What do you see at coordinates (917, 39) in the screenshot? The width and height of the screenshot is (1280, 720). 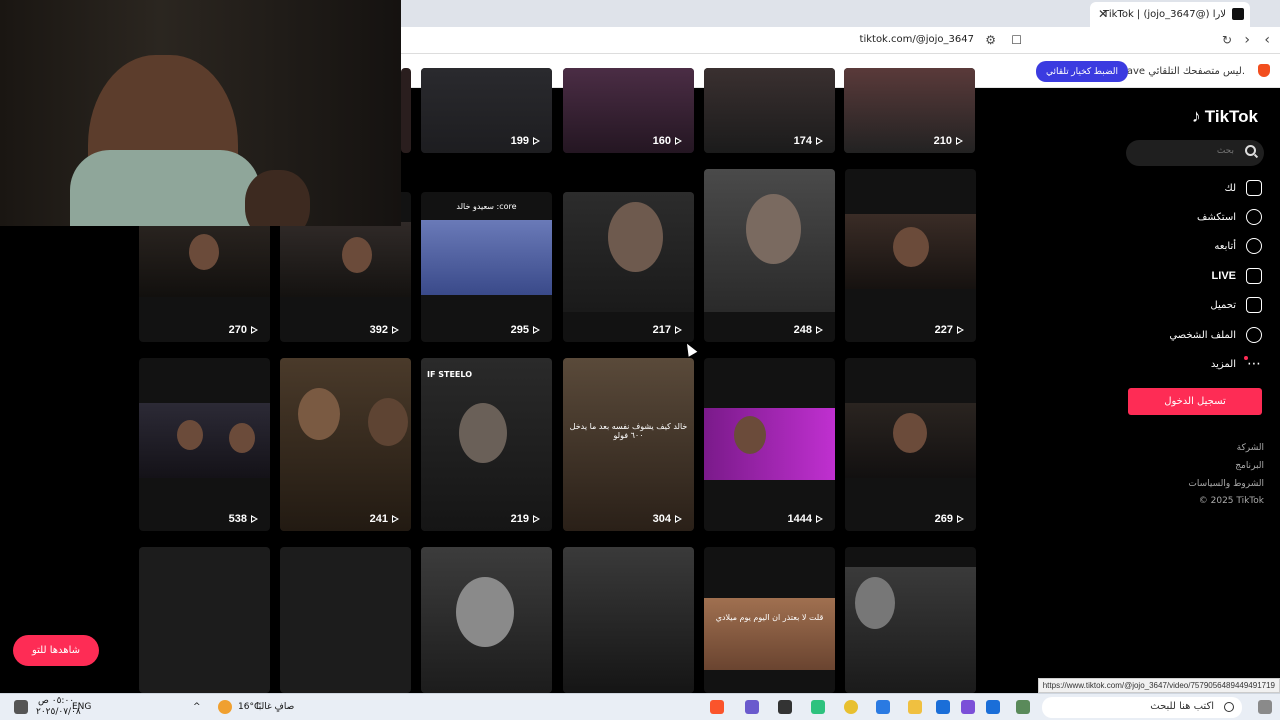 I see `url-field: tiktok.com/@jojo_3647` at bounding box center [917, 39].